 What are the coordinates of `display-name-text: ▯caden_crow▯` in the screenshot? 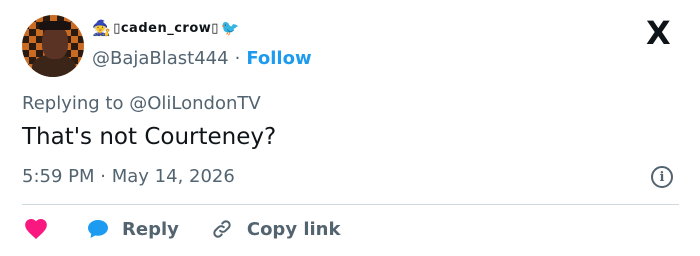 It's located at (166, 28).